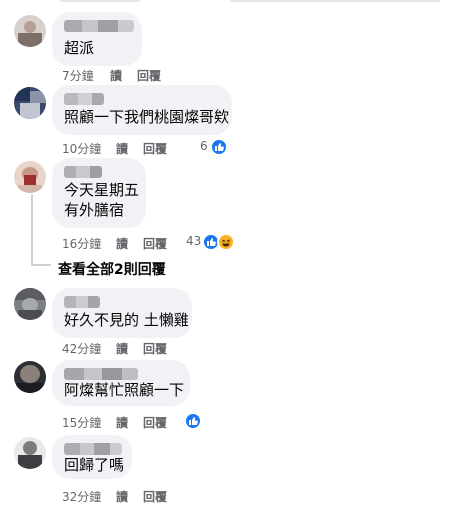 This screenshot has width=474, height=512. What do you see at coordinates (97, 39) in the screenshot?
I see `comment-bubble: 超派` at bounding box center [97, 39].